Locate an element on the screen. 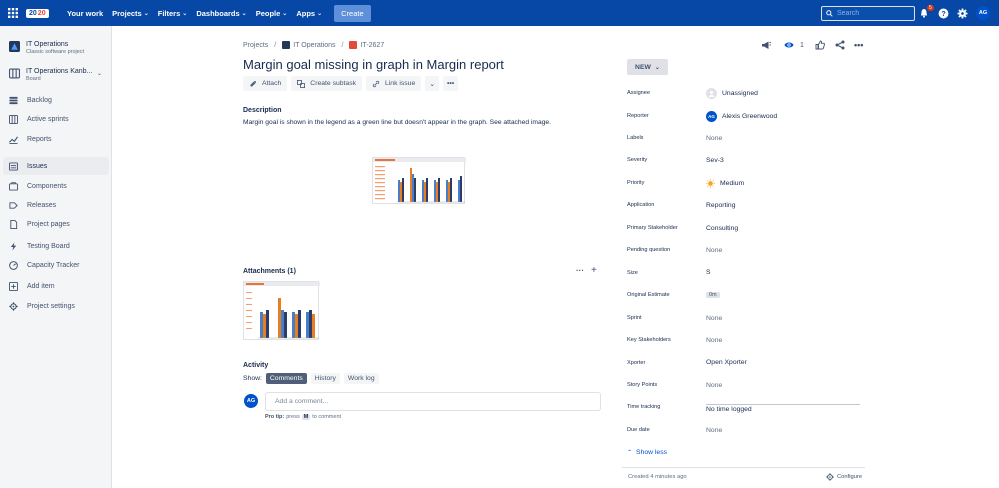  sidebar-item-label: Project pages is located at coordinates (48, 224).